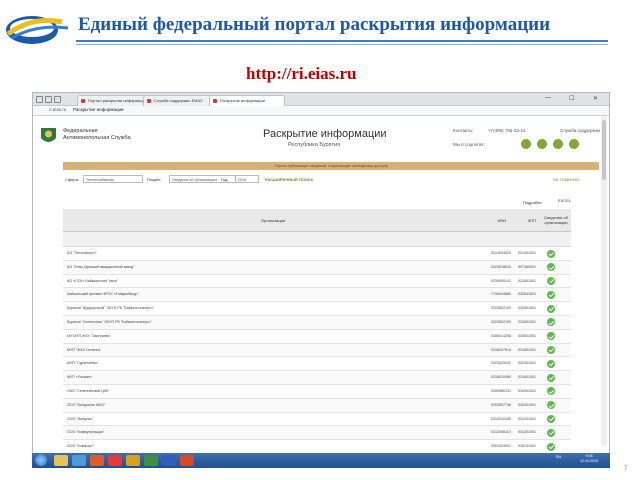 Image resolution: width=640 pixels, height=480 pixels. I want to click on col-organization: Организация, so click(273, 220).